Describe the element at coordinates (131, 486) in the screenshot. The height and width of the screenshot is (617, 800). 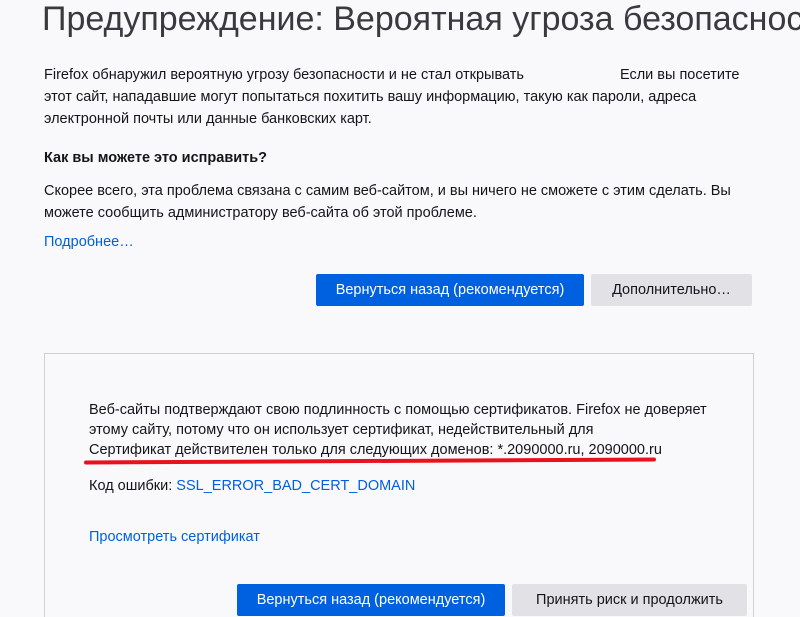
I see `error-code-label: Код ошибки:` at that location.